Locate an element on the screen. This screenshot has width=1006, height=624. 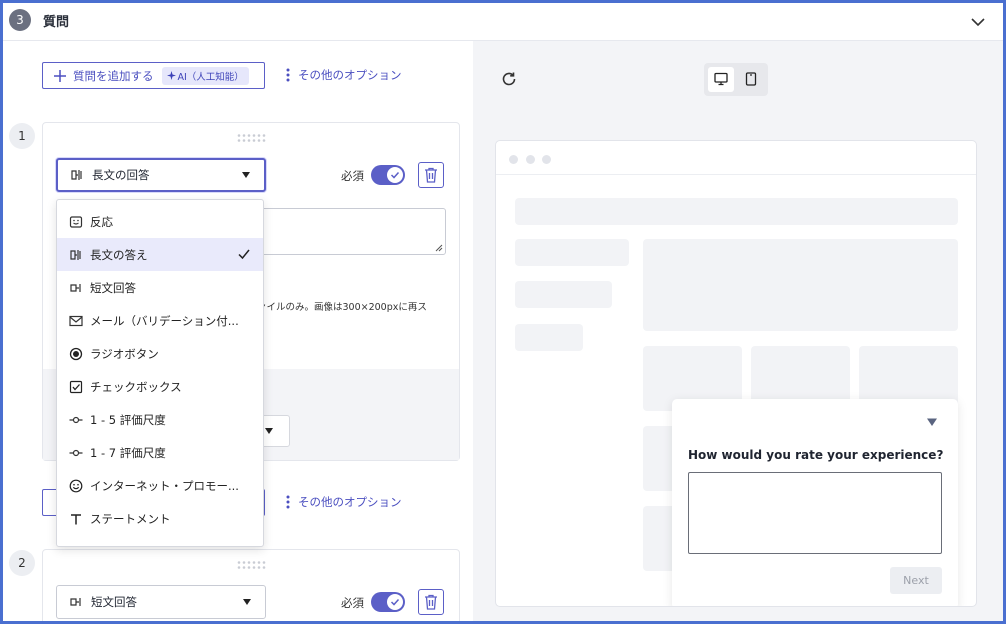
dropdown-item-statement: ステートメント is located at coordinates (160, 518).